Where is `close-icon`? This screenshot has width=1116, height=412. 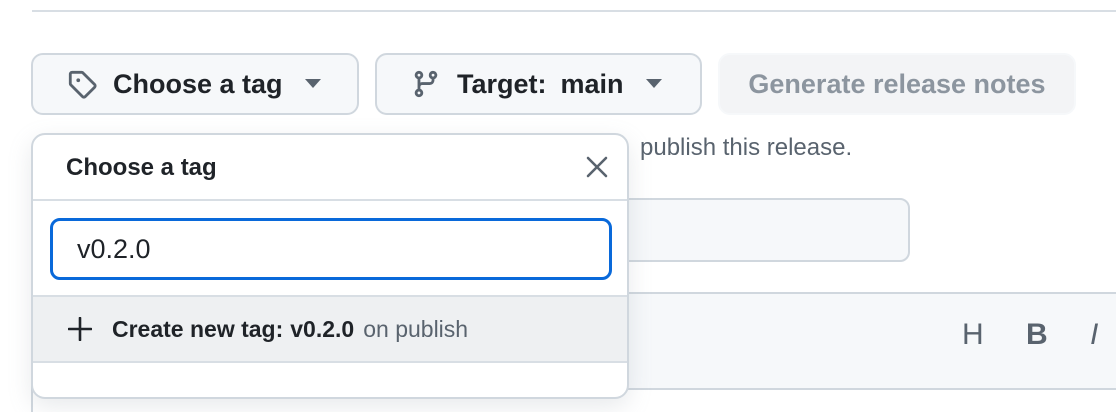
close-icon is located at coordinates (597, 167).